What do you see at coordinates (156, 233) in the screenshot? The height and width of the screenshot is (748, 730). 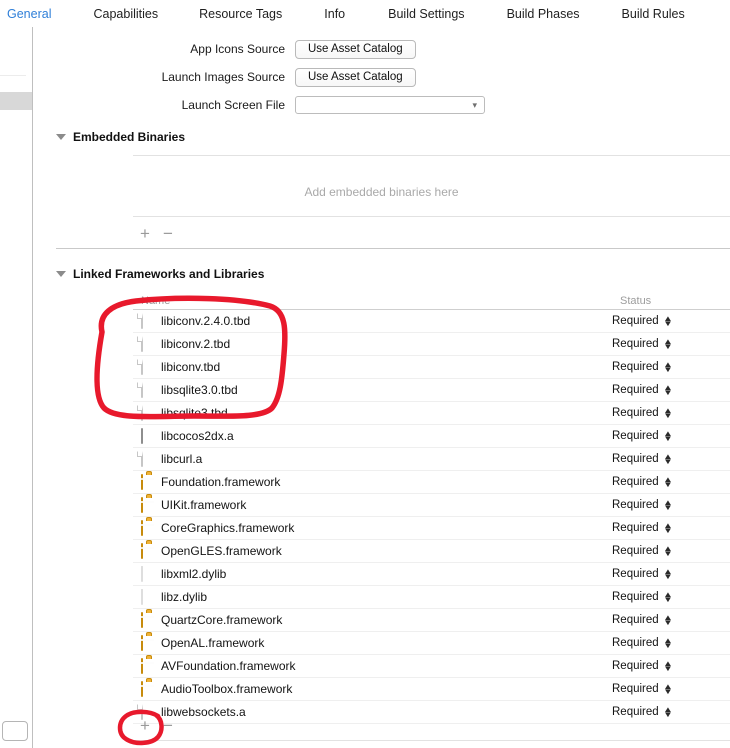 I see `embedded-binaries-actions: + −` at bounding box center [156, 233].